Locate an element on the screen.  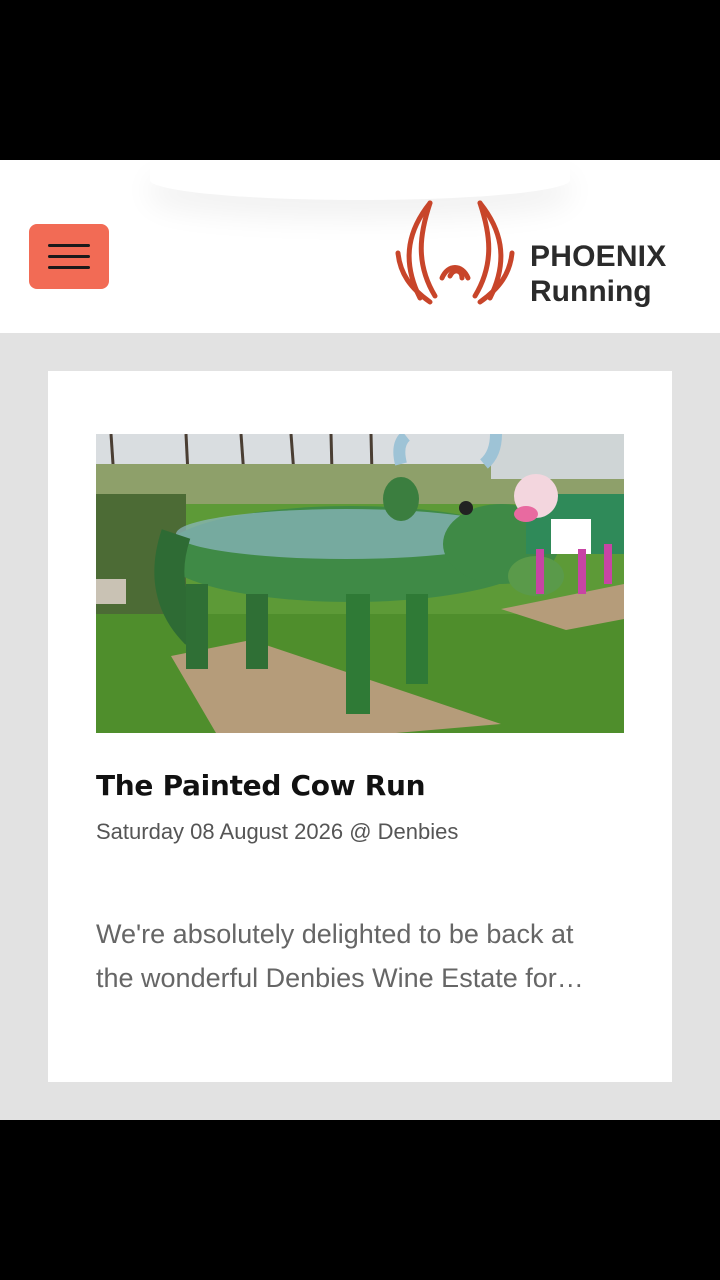
site-logo: PHOENIX Running is located at coordinates (540, 257).